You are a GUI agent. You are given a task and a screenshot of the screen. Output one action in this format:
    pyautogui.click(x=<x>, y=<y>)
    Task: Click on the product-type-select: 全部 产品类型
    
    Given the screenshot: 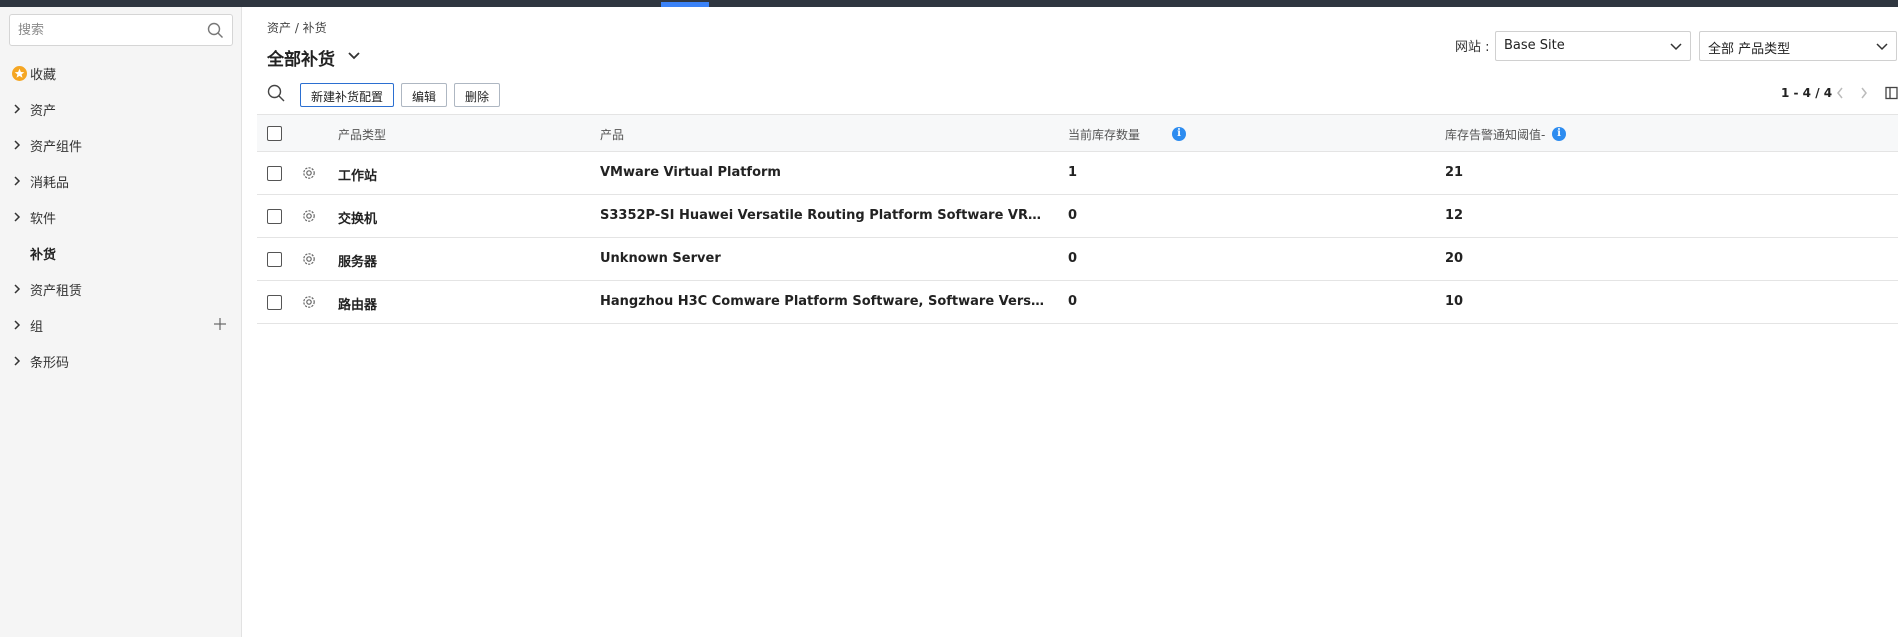 What is the action you would take?
    pyautogui.click(x=1798, y=46)
    